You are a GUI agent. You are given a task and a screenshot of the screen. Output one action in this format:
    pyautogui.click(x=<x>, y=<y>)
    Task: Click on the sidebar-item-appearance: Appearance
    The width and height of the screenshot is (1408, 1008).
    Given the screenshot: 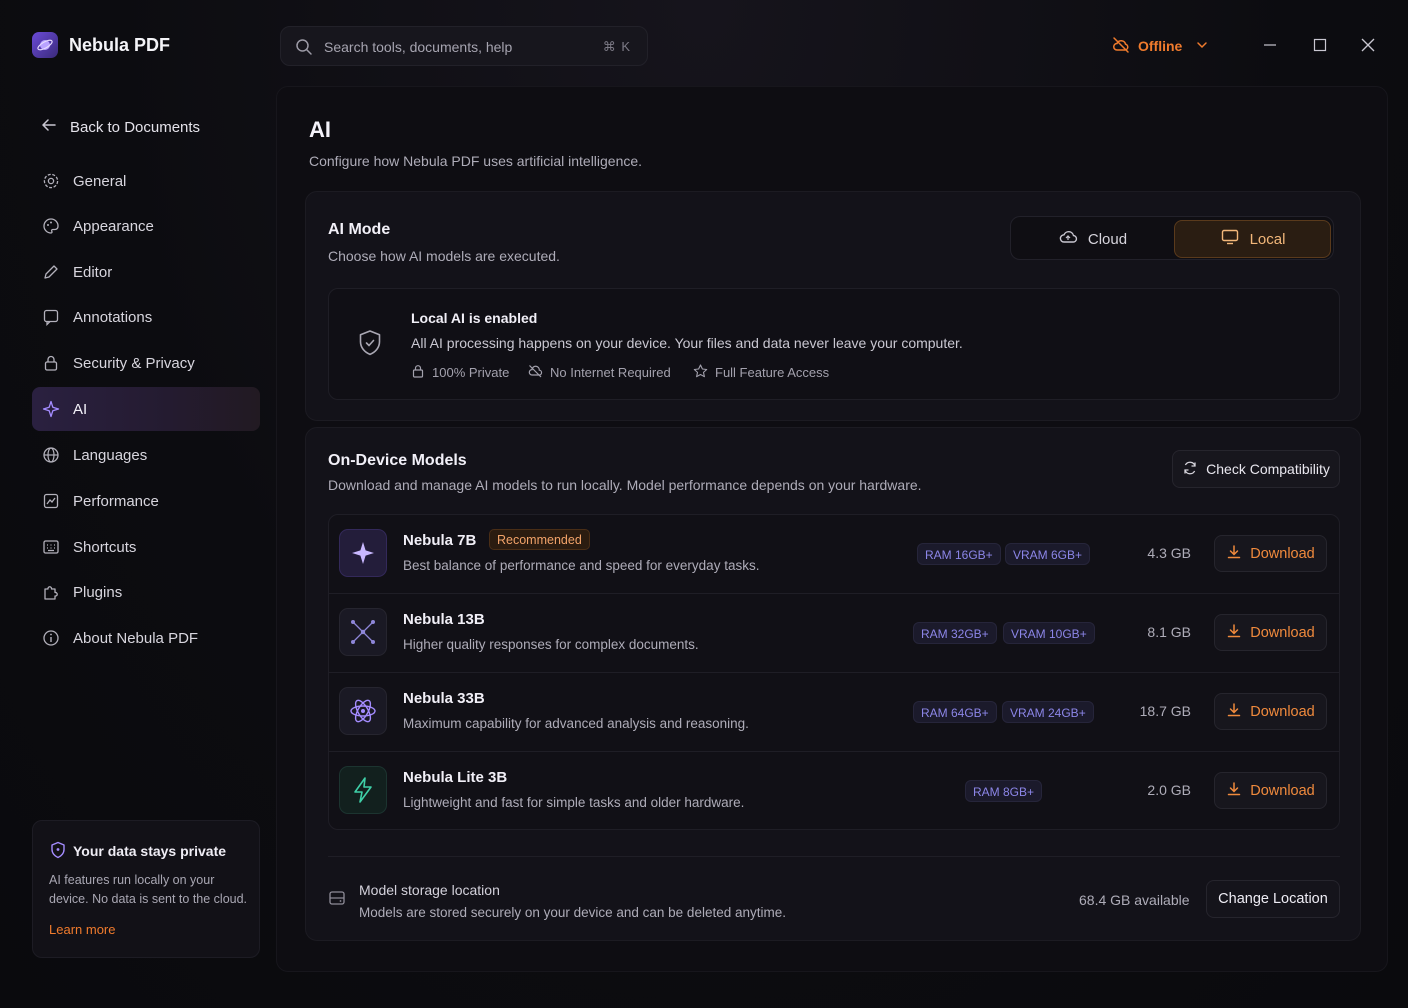 What is the action you would take?
    pyautogui.click(x=146, y=226)
    